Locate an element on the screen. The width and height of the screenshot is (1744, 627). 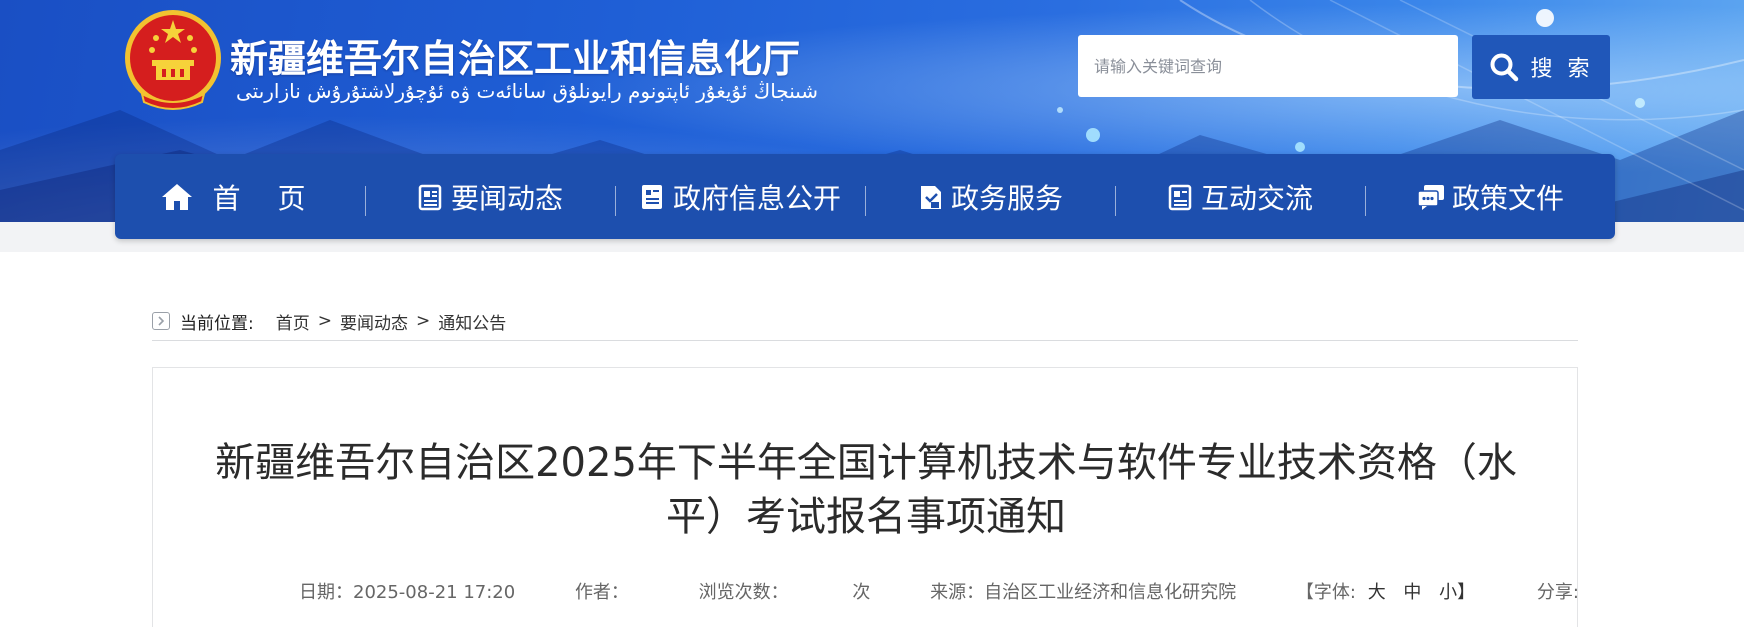
nav-item-services: 政务服务 is located at coordinates (990, 196).